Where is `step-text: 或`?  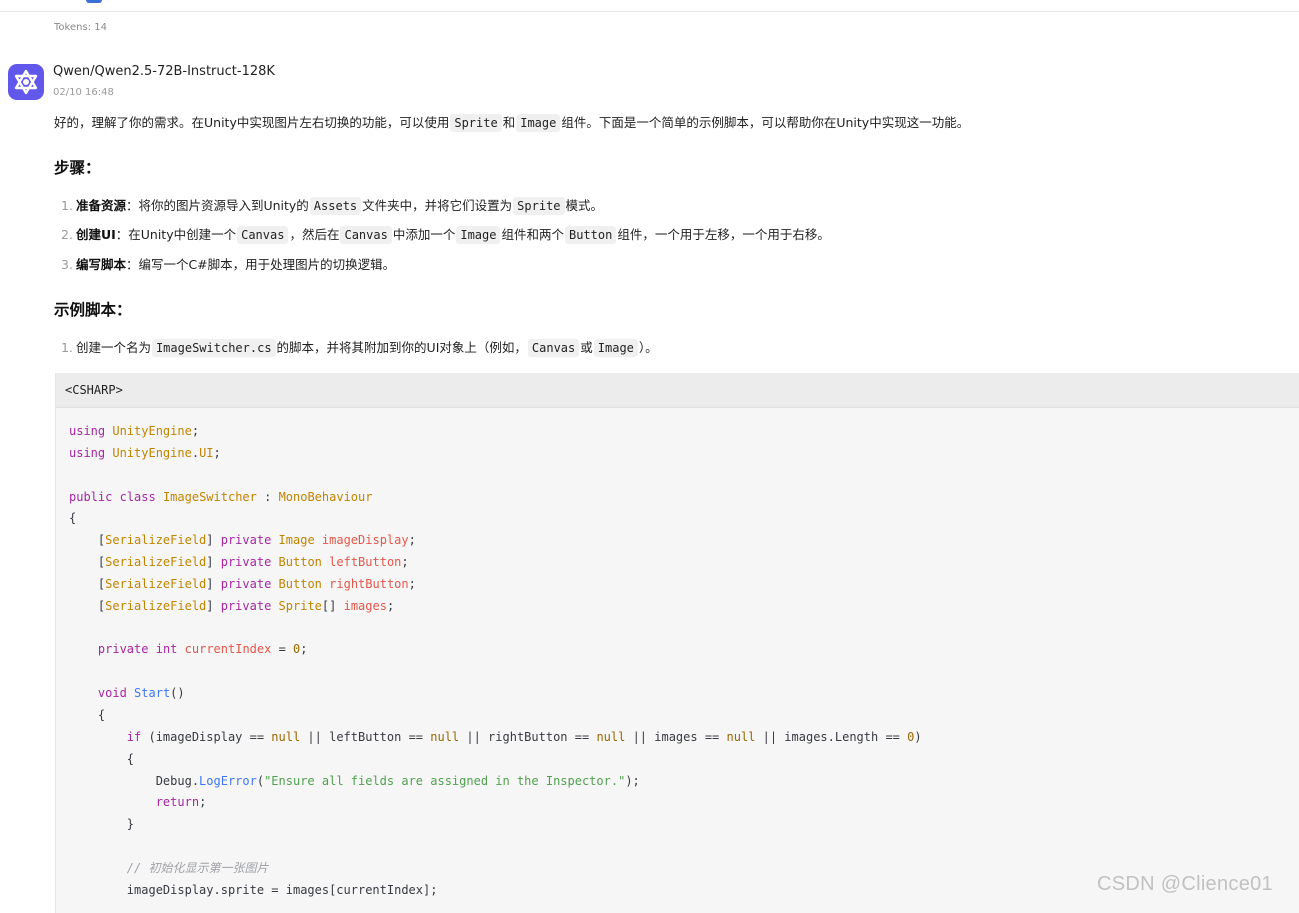
step-text: 或 is located at coordinates (586, 347).